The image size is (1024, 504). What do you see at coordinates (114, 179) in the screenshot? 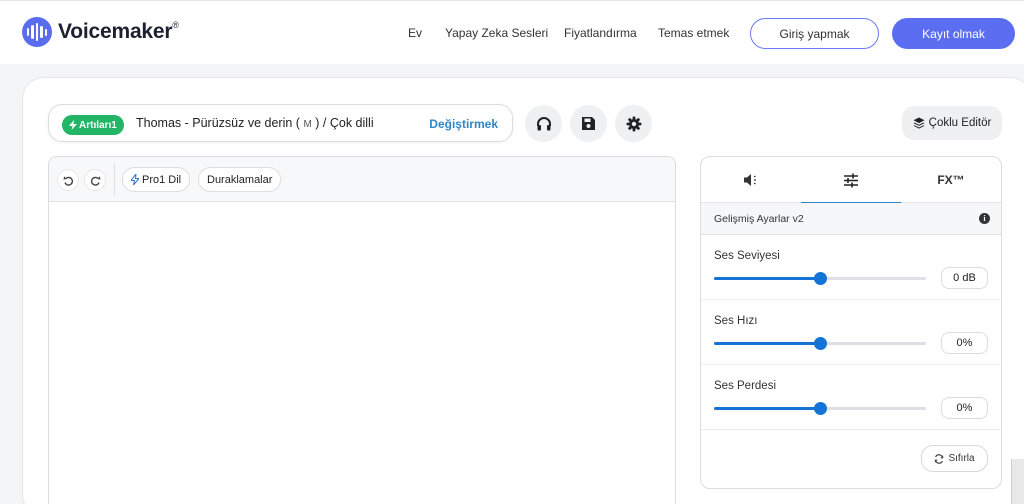
I see `toolbar-divider` at bounding box center [114, 179].